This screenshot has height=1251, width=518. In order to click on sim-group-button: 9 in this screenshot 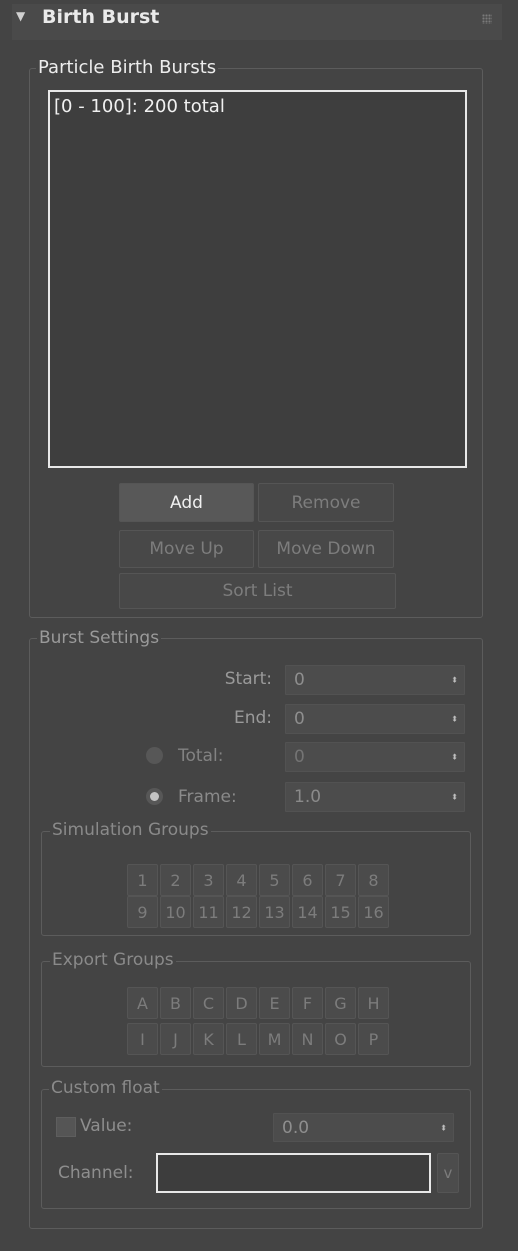, I will do `click(142, 912)`.